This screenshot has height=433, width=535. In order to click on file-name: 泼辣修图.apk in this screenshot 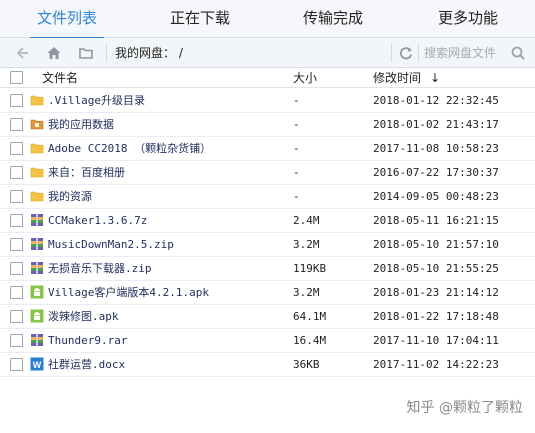, I will do `click(83, 317)`.